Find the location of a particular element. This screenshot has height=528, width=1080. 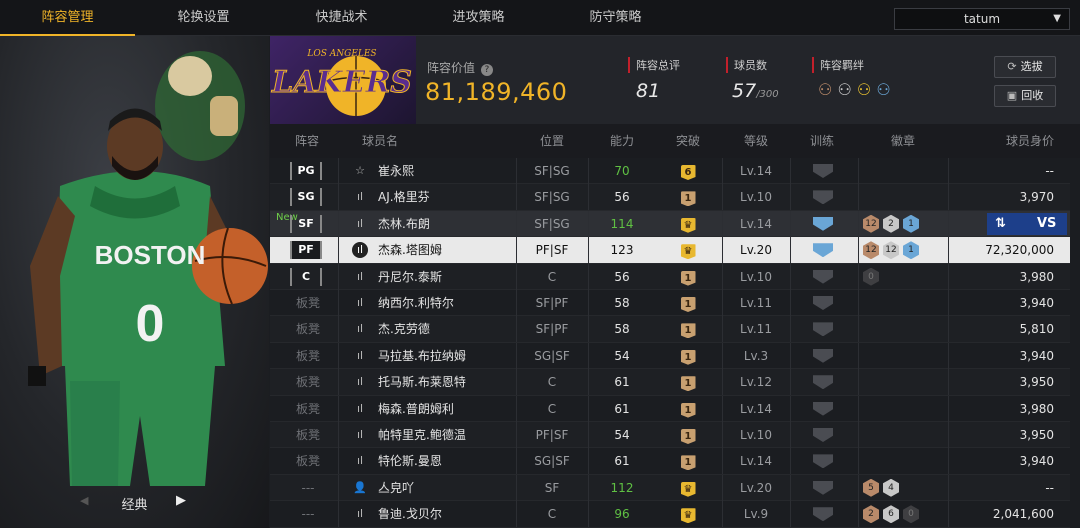

table-row: 板凳 ıl 马拉基.布拉纳姆 SG|SF 54 1 Lv.3 3,940 is located at coordinates (670, 356).